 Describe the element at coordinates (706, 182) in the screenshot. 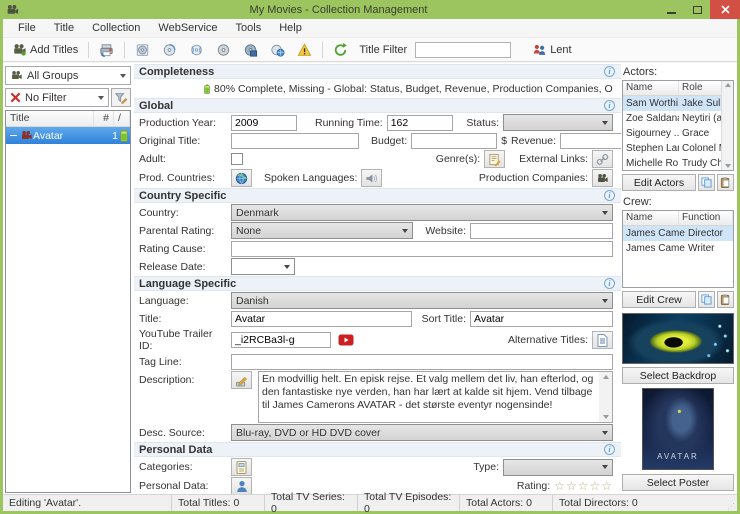

I see `copy-actors-button` at that location.